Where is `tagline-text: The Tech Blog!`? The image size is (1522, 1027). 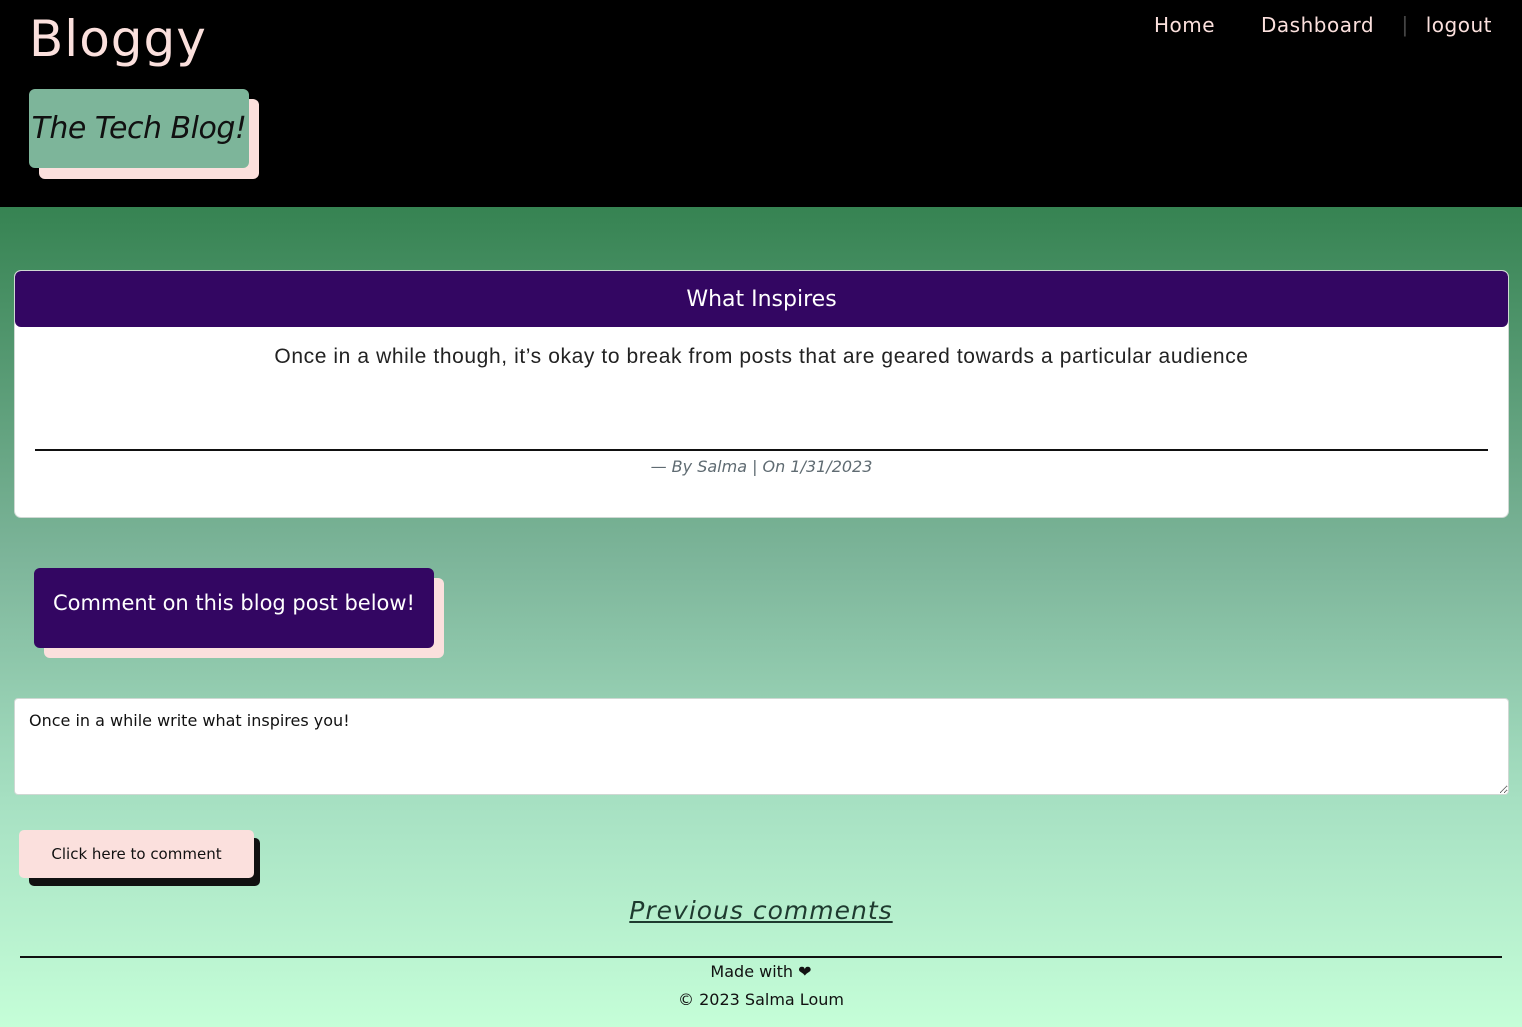
tagline-text: The Tech Blog! is located at coordinates (139, 128).